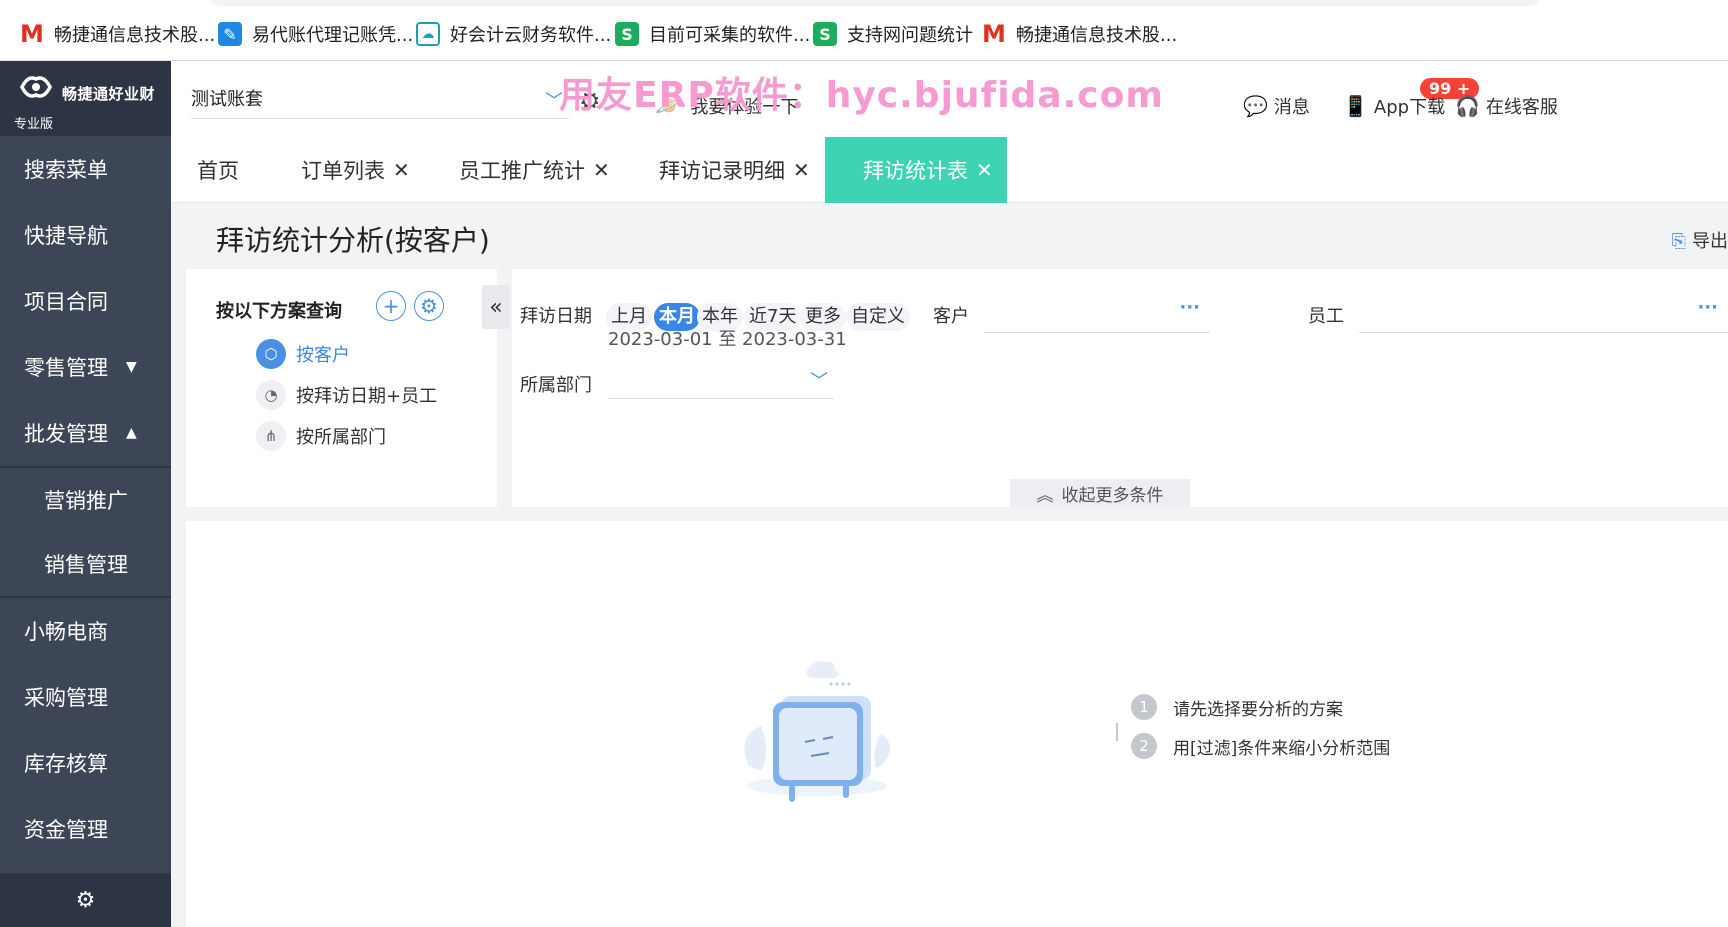  What do you see at coordinates (861, 95) in the screenshot?
I see `watermark: 用友ERP软件：hyc.bjufida.com` at bounding box center [861, 95].